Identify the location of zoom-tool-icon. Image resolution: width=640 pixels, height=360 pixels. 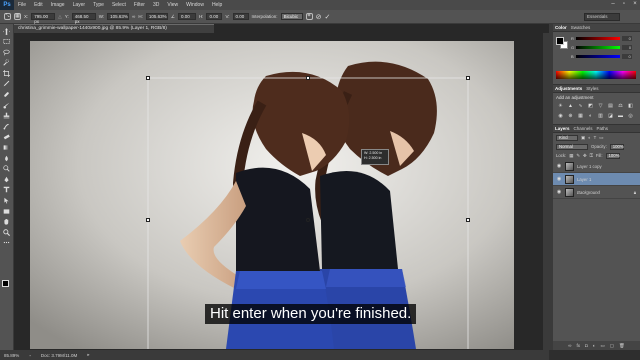
(6, 232).